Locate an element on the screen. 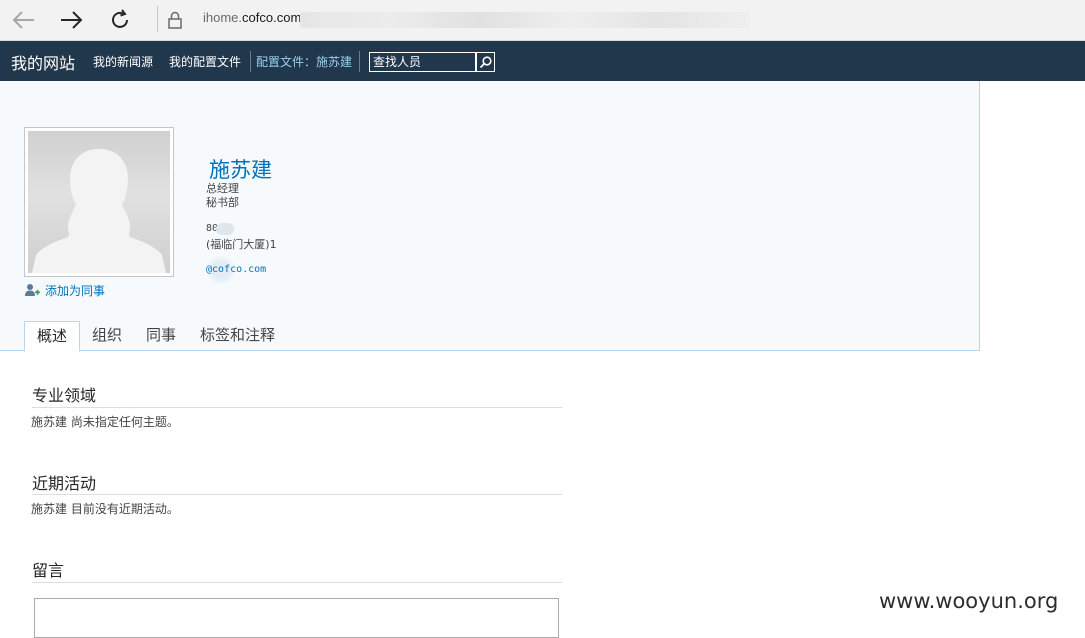 This screenshot has width=1085, height=638. add-colleague-link: 添加为同事 is located at coordinates (64, 290).